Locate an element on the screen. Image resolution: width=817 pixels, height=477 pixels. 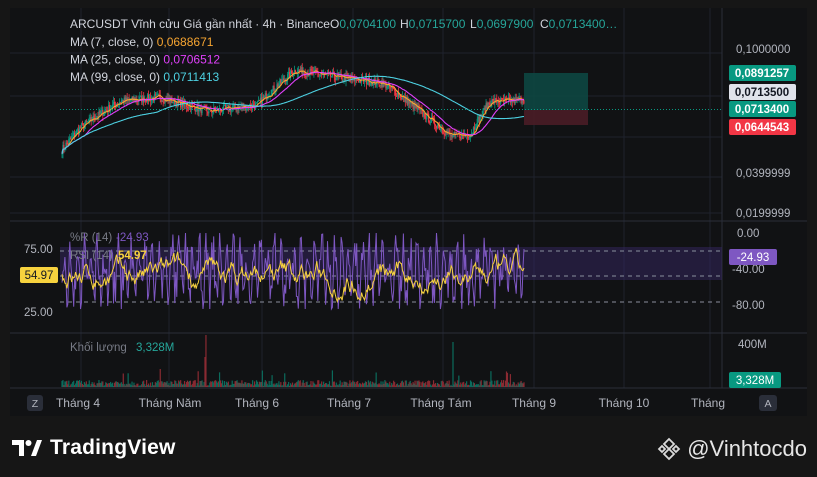
rsi-label: RSI (14) is located at coordinates (91, 256).